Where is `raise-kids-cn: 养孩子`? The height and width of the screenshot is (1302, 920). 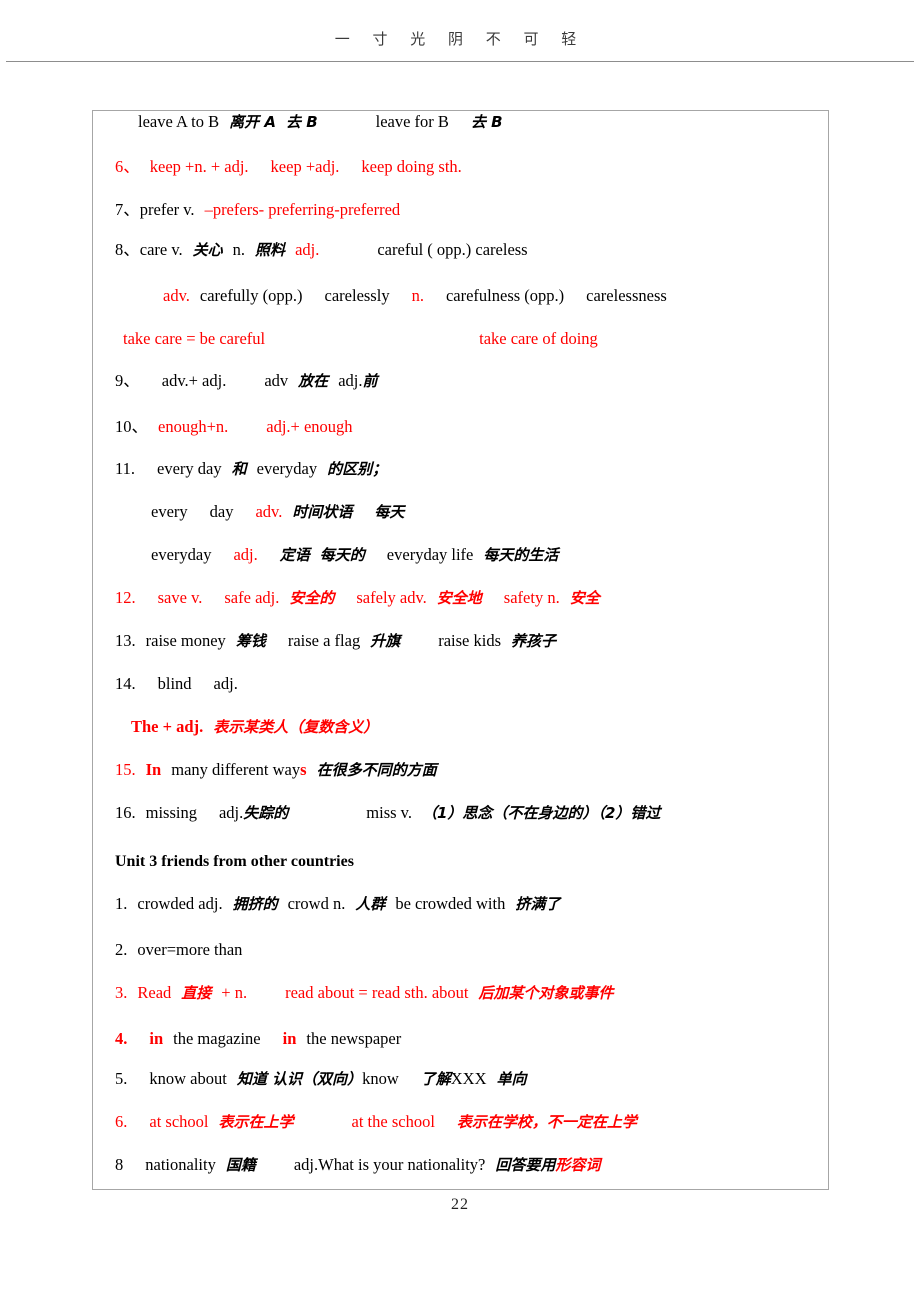 raise-kids-cn: 养孩子 is located at coordinates (534, 641).